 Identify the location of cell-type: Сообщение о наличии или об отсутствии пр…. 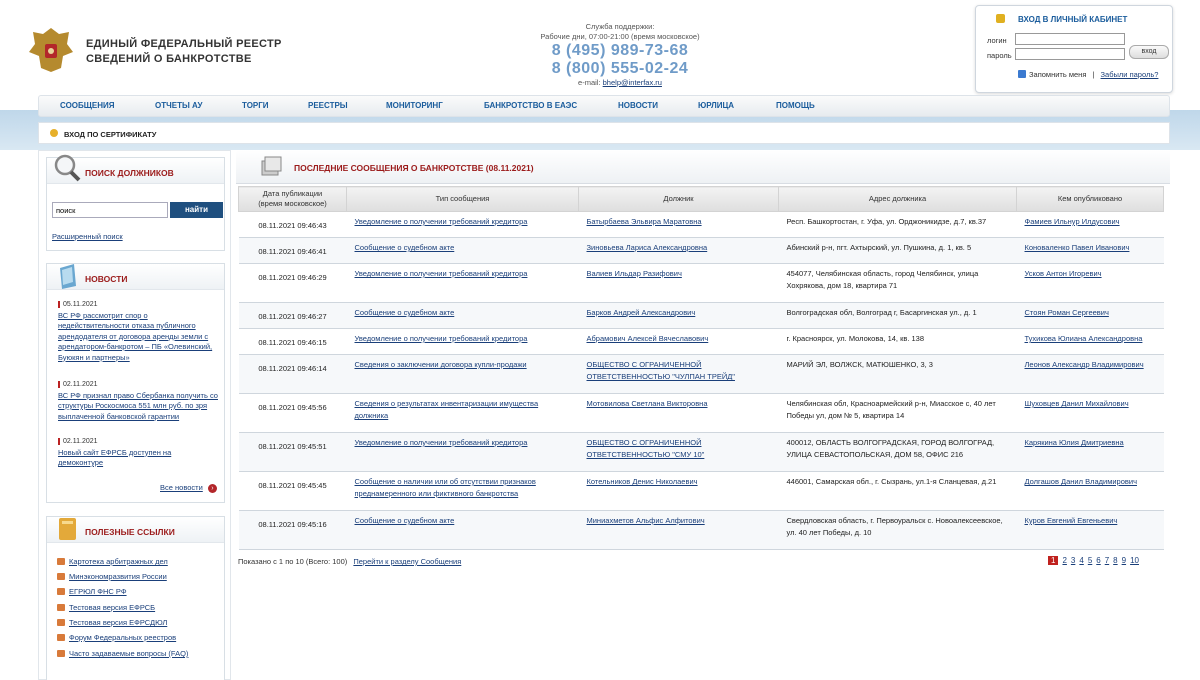
(462, 491).